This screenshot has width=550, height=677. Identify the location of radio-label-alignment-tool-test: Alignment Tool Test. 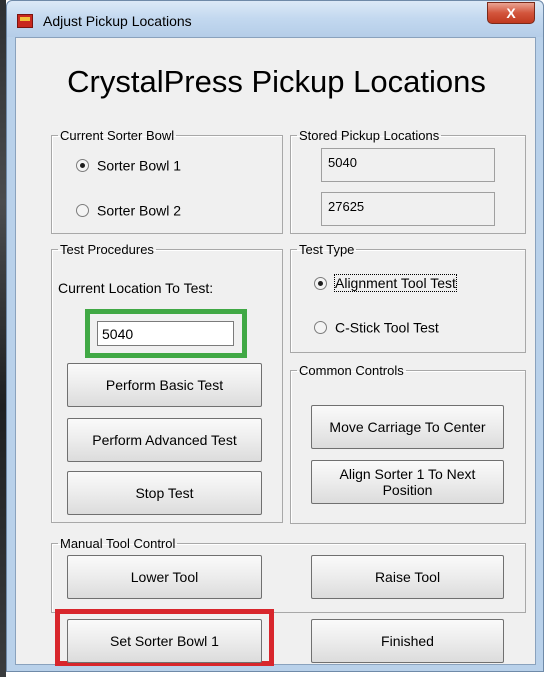
(395, 283).